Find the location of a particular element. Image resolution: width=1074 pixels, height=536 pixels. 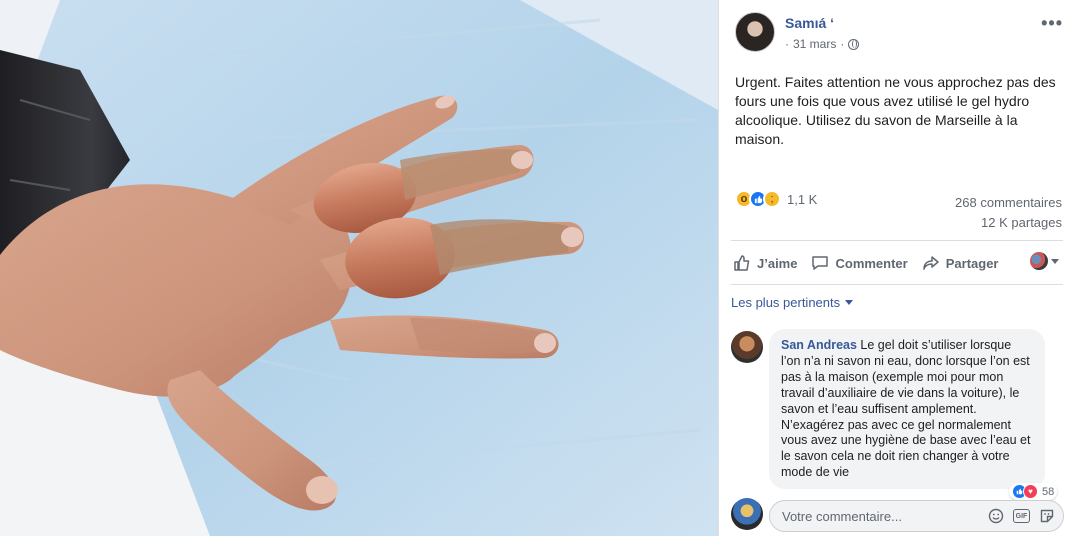

comment-sort-dropdown: Les plus pertinents is located at coordinates (792, 302).